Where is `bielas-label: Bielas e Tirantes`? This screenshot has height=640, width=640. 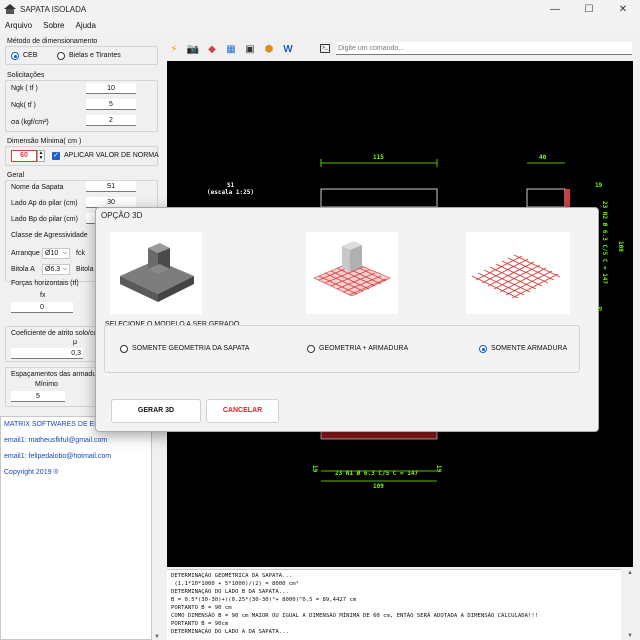
bielas-label: Bielas e Tirantes is located at coordinates (95, 55).